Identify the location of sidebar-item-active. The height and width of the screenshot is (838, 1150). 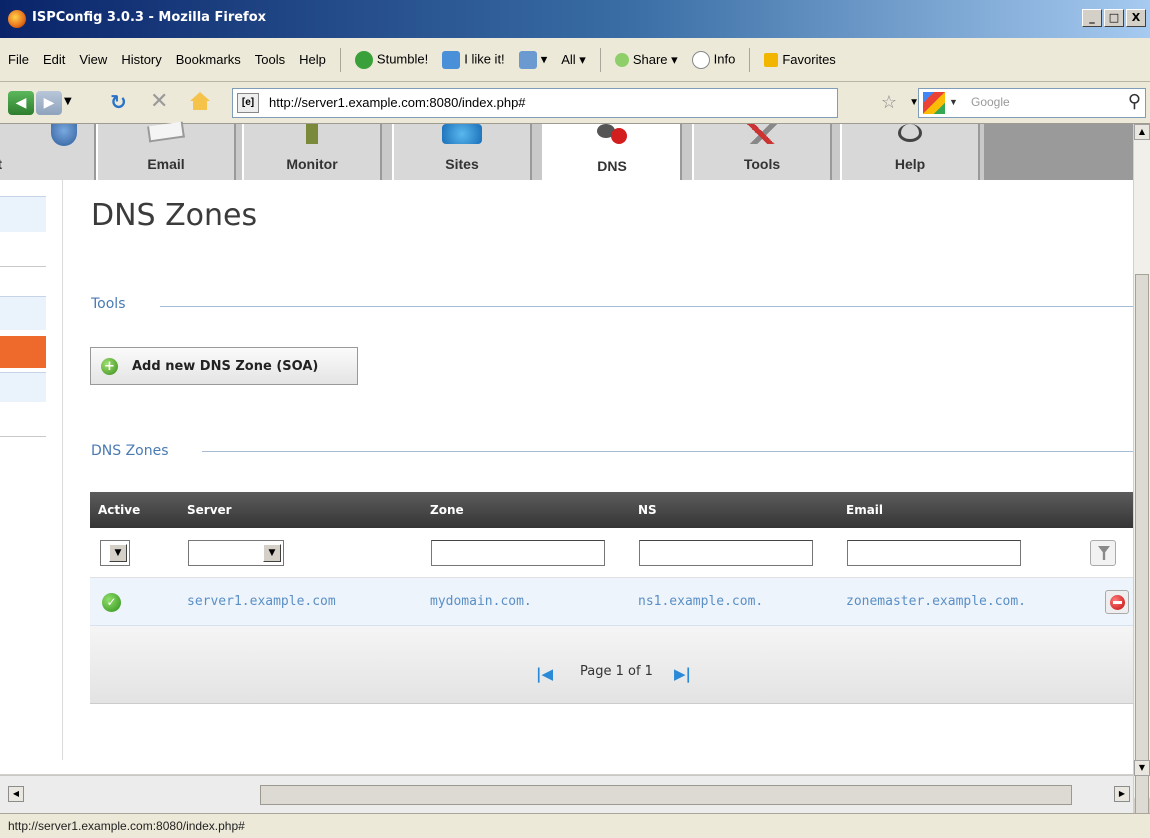
(23, 352).